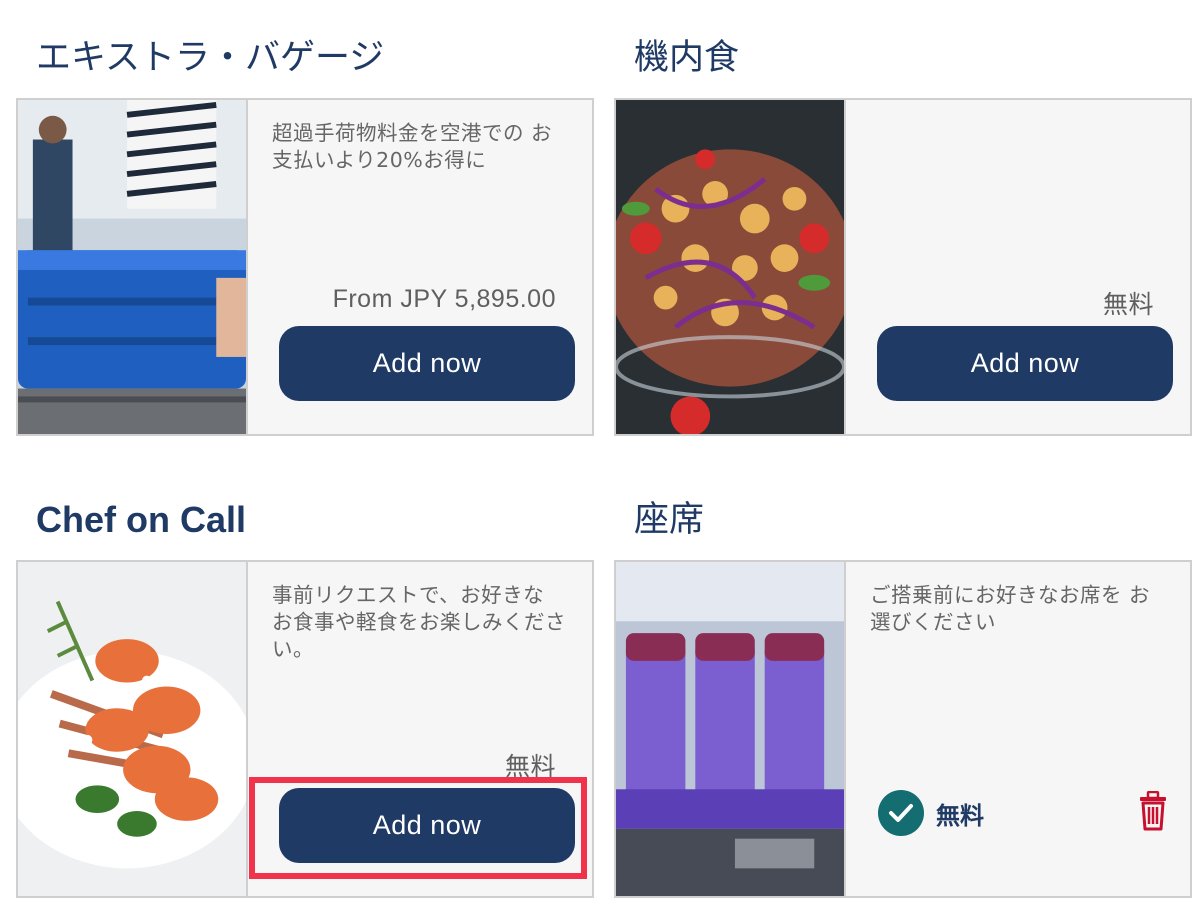 This screenshot has width=1204, height=911. What do you see at coordinates (427, 825) in the screenshot?
I see `chef-on-call-add-button: Add now` at bounding box center [427, 825].